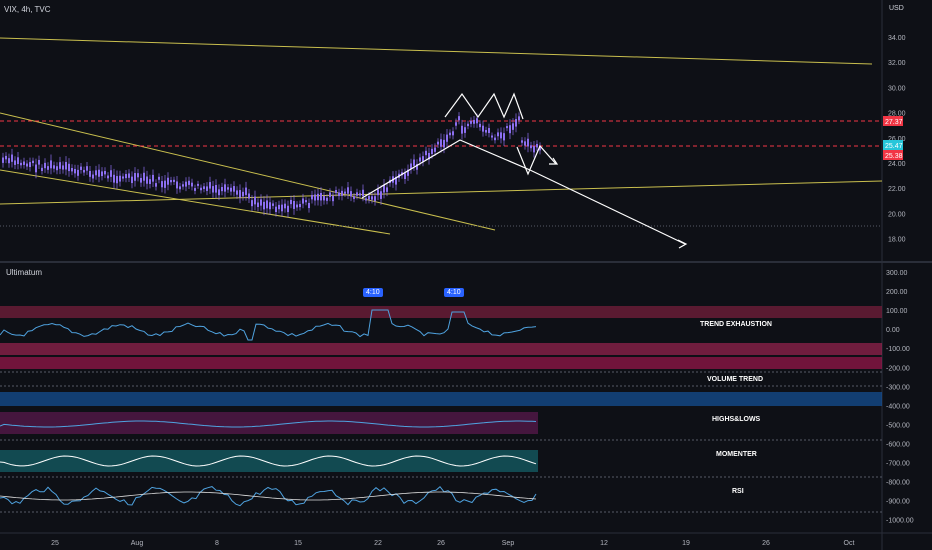 This screenshot has height=550, width=932. I want to click on volume-band, so click(441, 399).